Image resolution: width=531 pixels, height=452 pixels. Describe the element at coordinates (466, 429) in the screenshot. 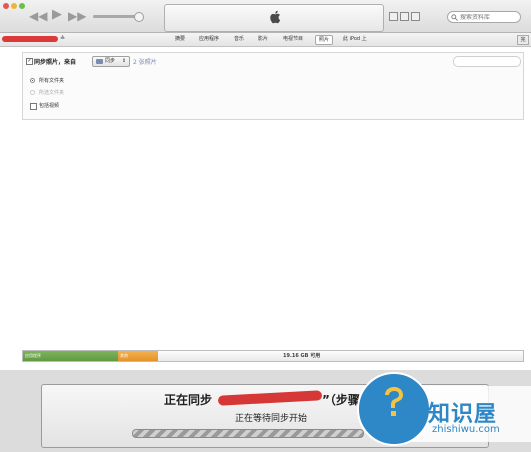

I see `watermark-url: zhishiwu.com` at that location.